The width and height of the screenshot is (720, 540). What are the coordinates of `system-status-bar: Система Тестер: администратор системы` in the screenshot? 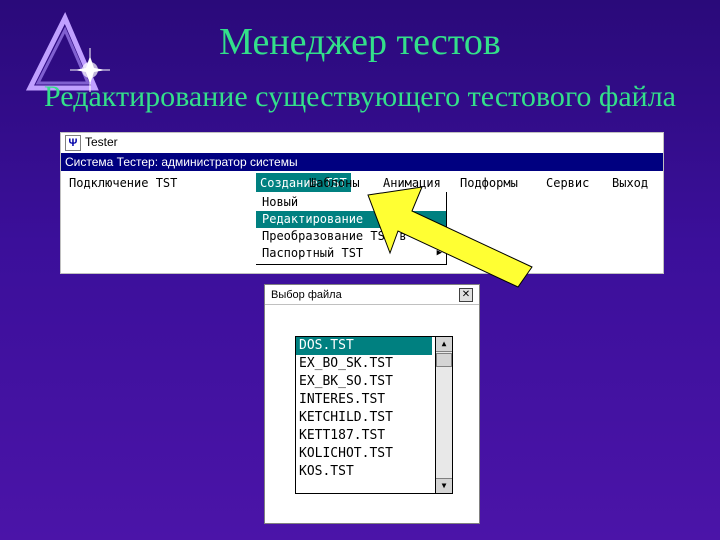 It's located at (362, 162).